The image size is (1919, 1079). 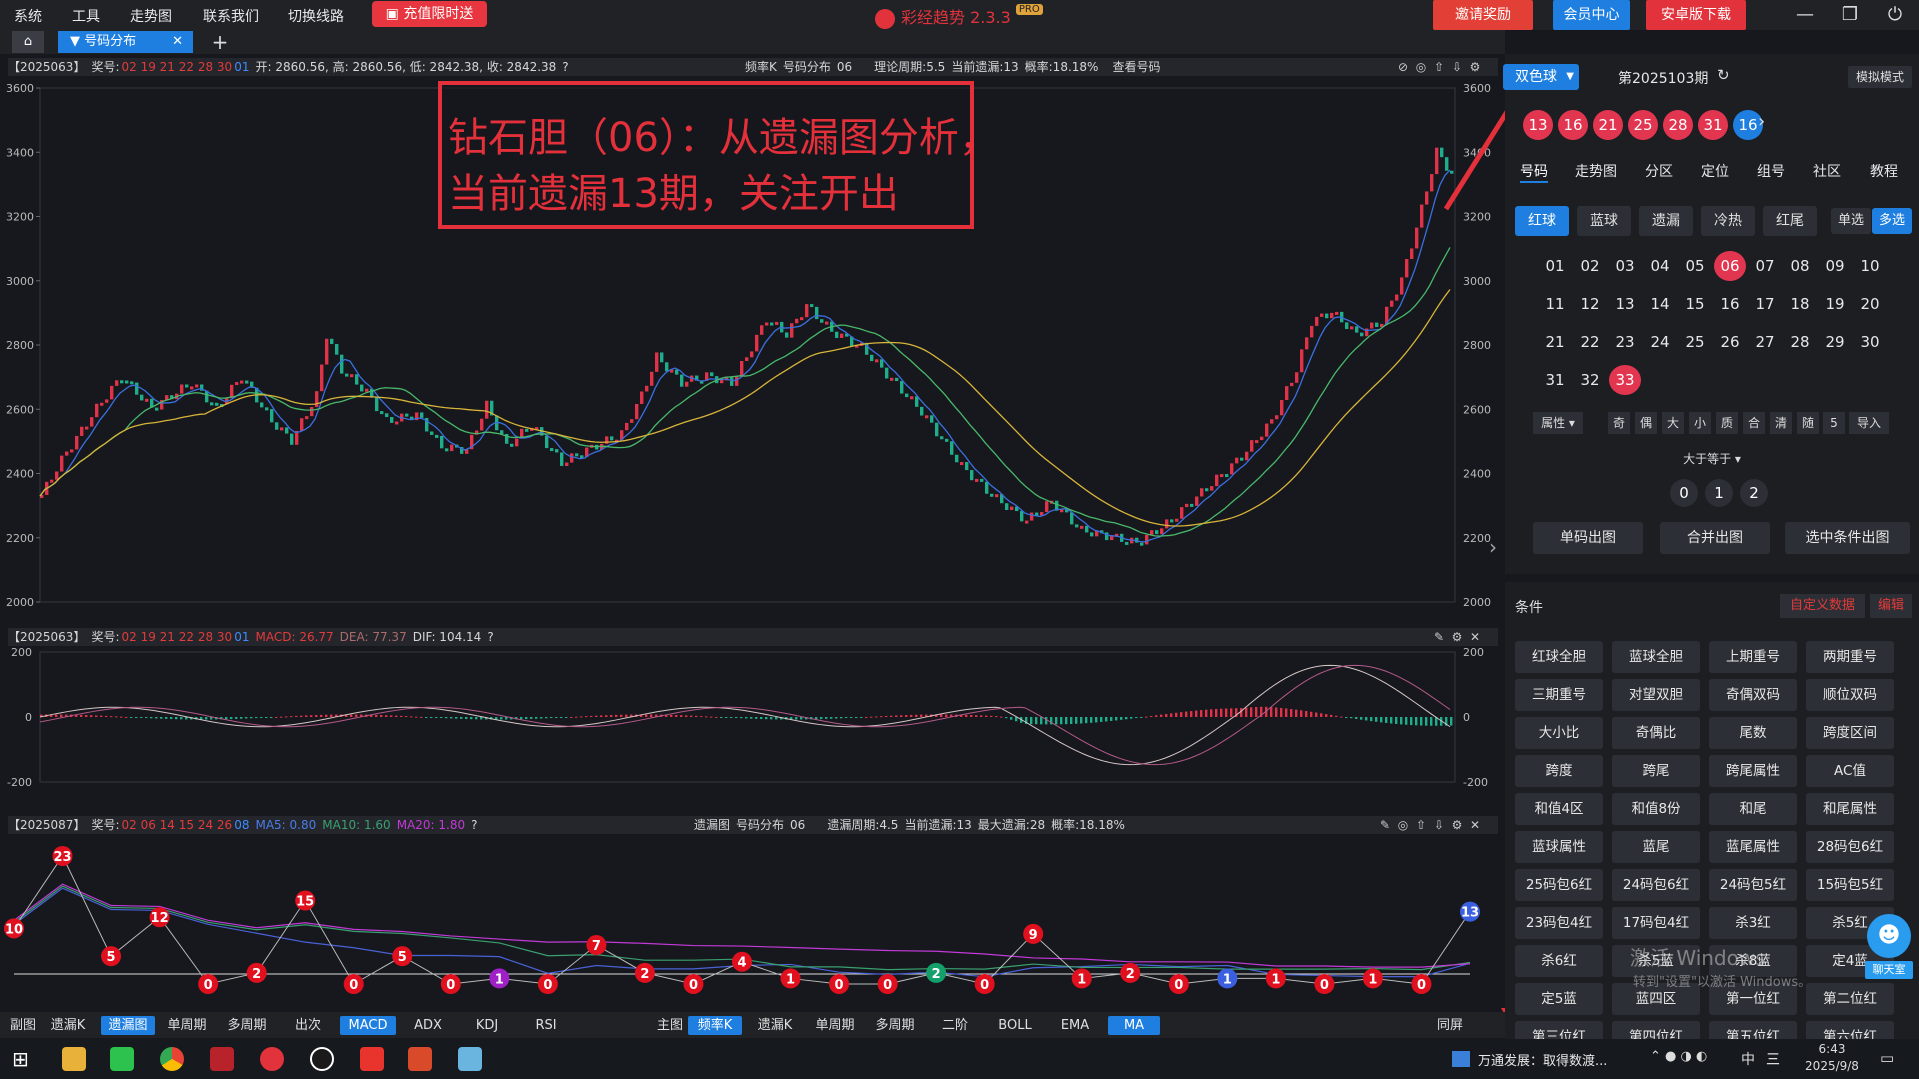 What do you see at coordinates (1753, 771) in the screenshot?
I see `condition-14: 跨尾属性` at bounding box center [1753, 771].